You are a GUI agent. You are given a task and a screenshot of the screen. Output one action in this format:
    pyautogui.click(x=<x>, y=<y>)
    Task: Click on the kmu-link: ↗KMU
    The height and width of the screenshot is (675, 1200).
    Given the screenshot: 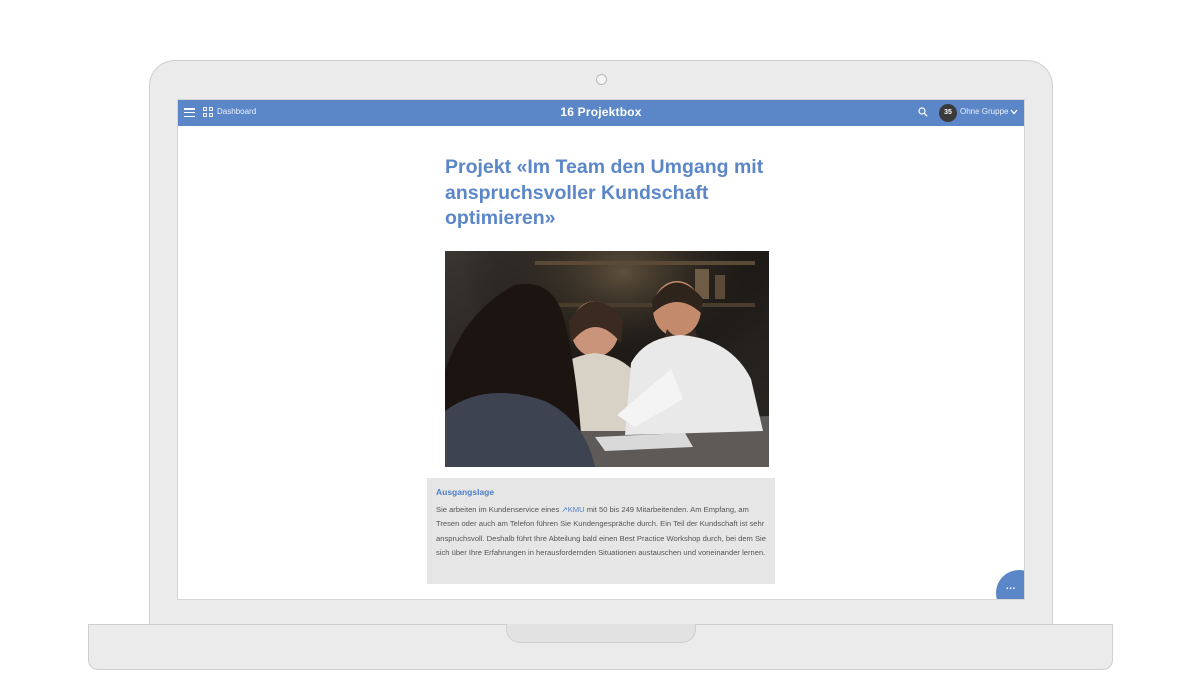 What is the action you would take?
    pyautogui.click(x=572, y=509)
    